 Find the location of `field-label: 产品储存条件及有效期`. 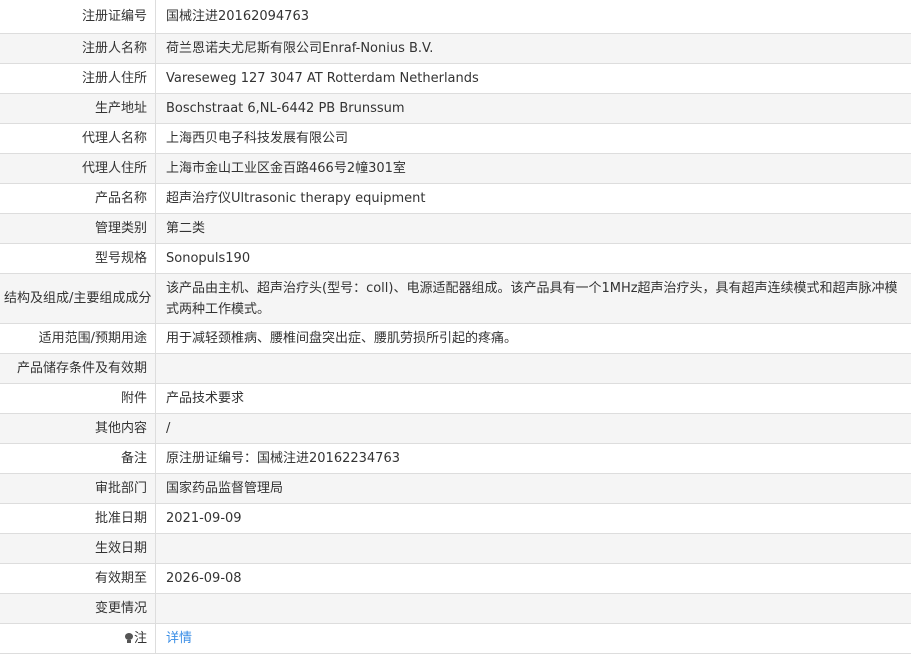

field-label: 产品储存条件及有效期 is located at coordinates (78, 368).